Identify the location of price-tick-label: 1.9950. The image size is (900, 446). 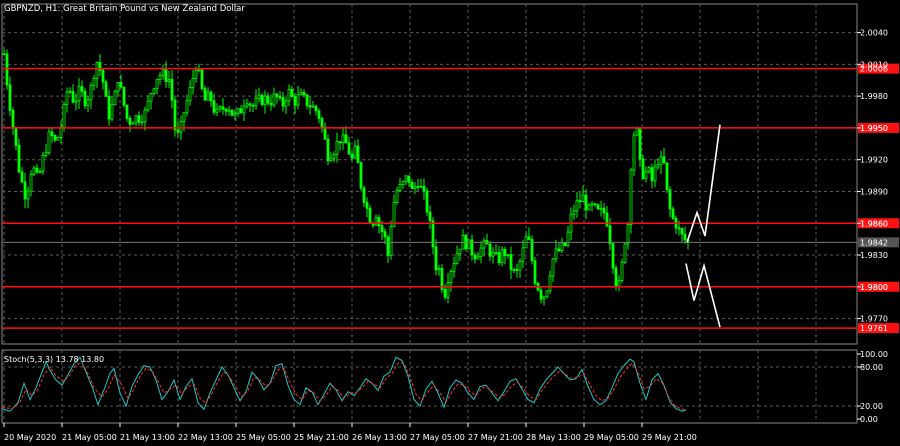
(874, 128).